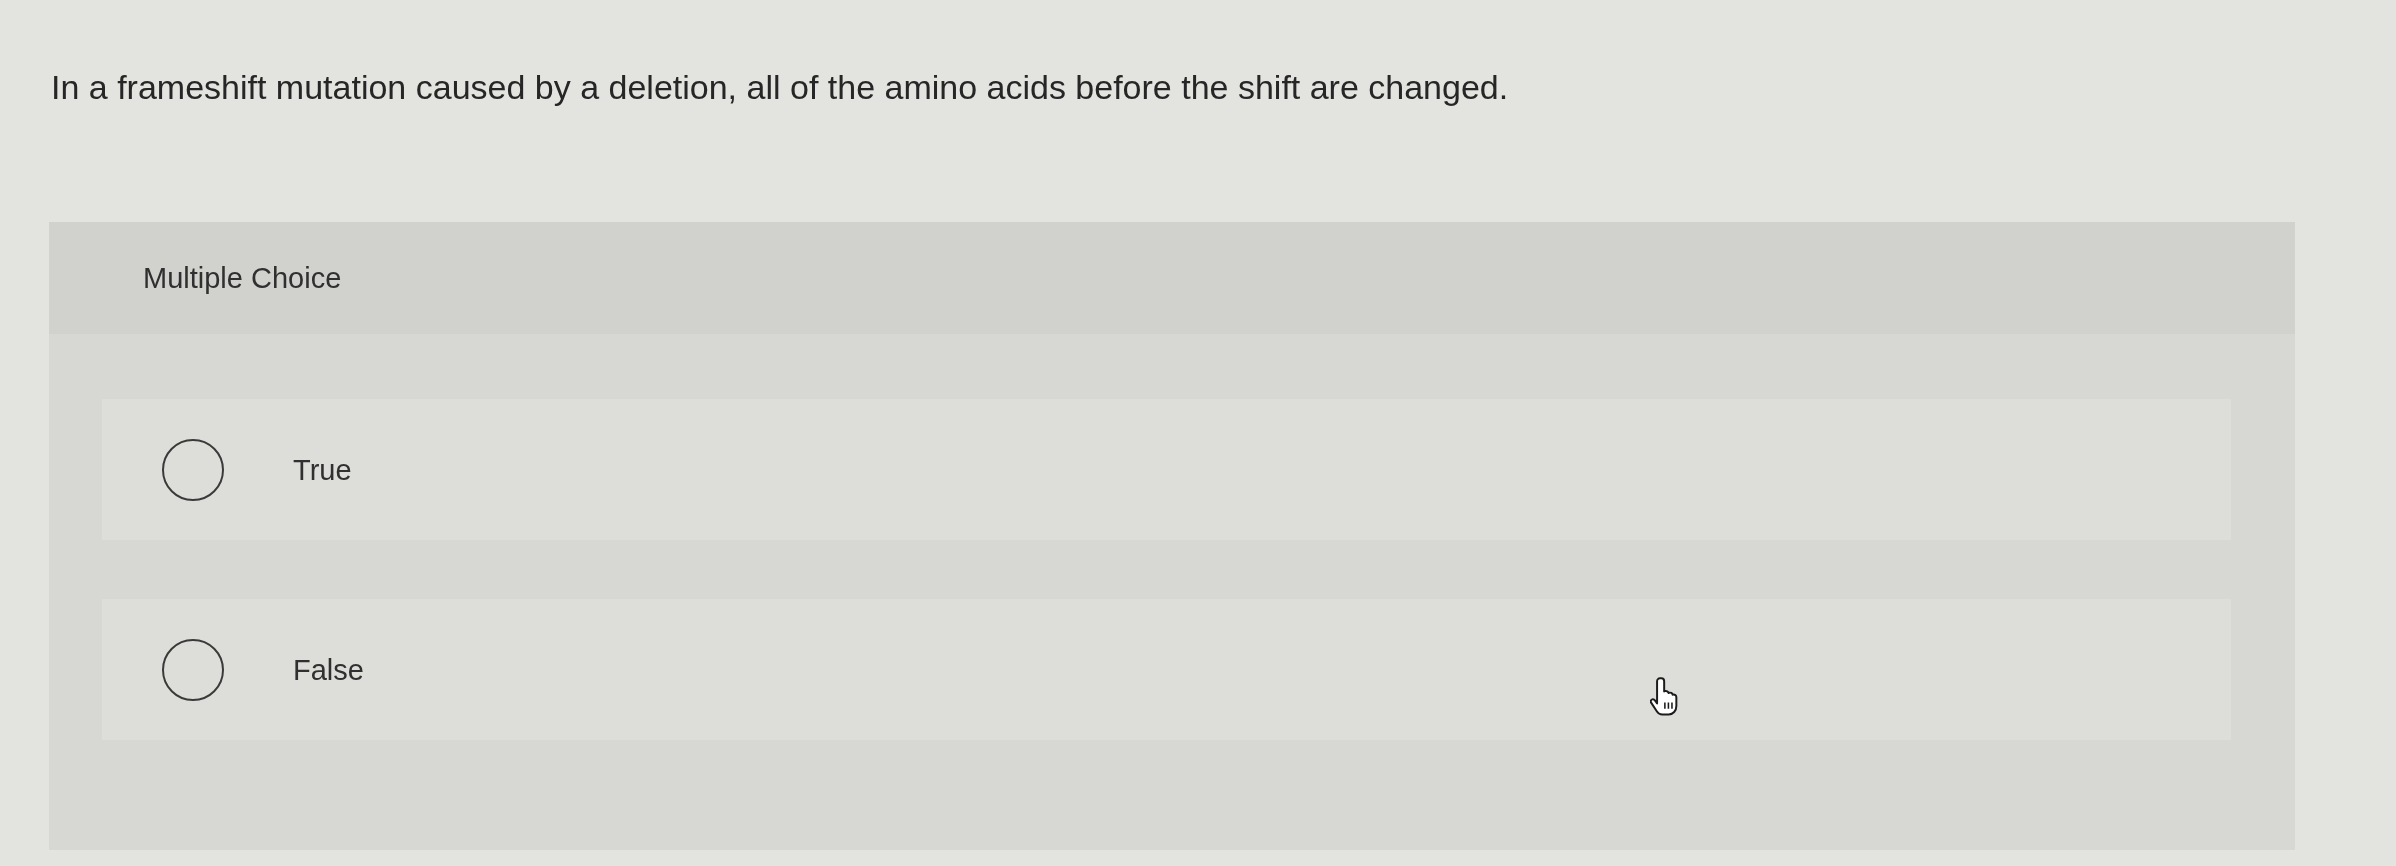 Image resolution: width=2396 pixels, height=866 pixels. I want to click on option-label: False, so click(328, 669).